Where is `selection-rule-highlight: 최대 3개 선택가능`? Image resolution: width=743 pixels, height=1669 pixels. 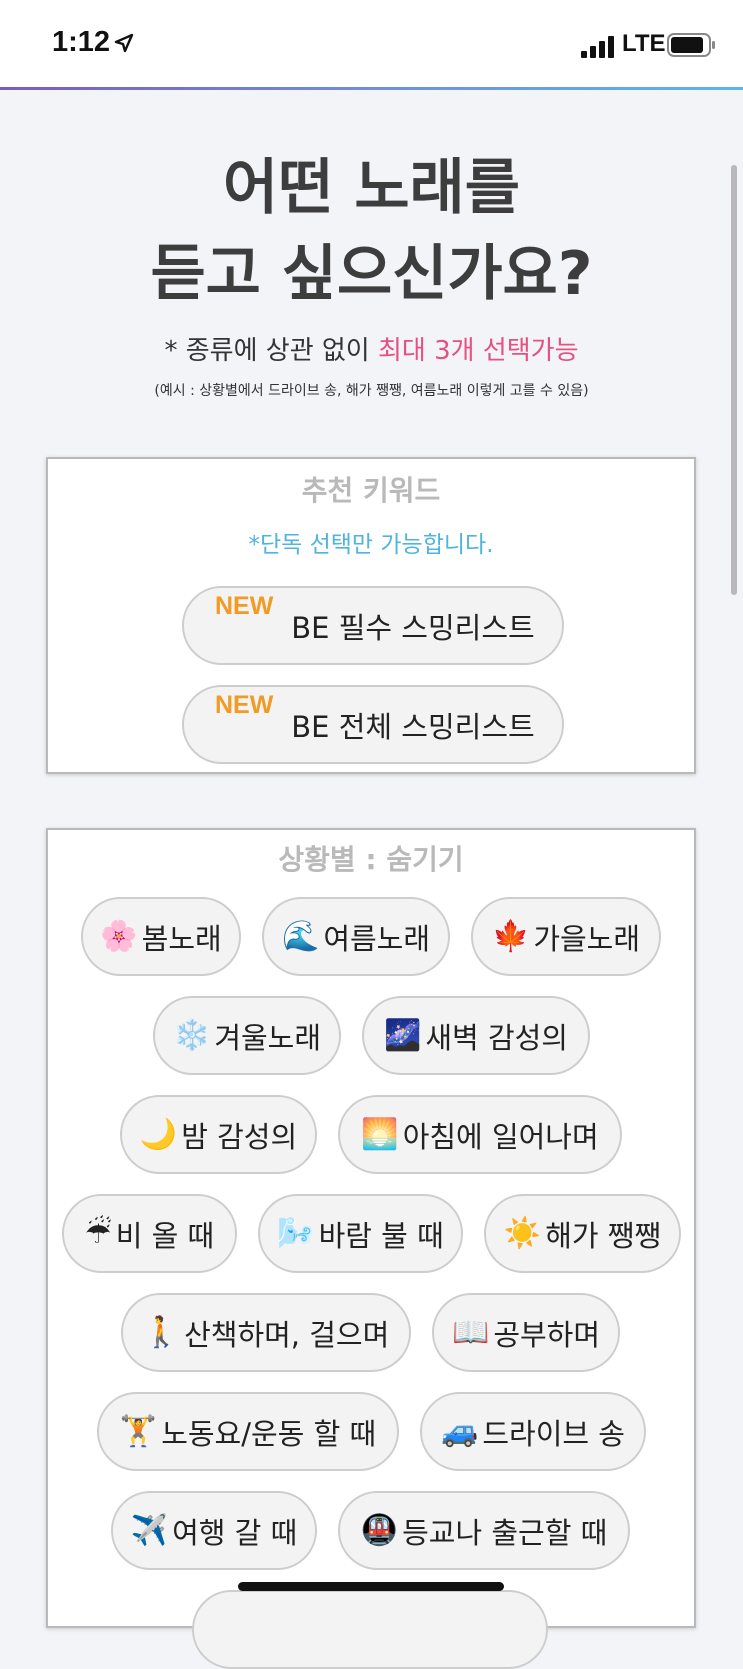 selection-rule-highlight: 최대 3개 선택가능 is located at coordinates (478, 351).